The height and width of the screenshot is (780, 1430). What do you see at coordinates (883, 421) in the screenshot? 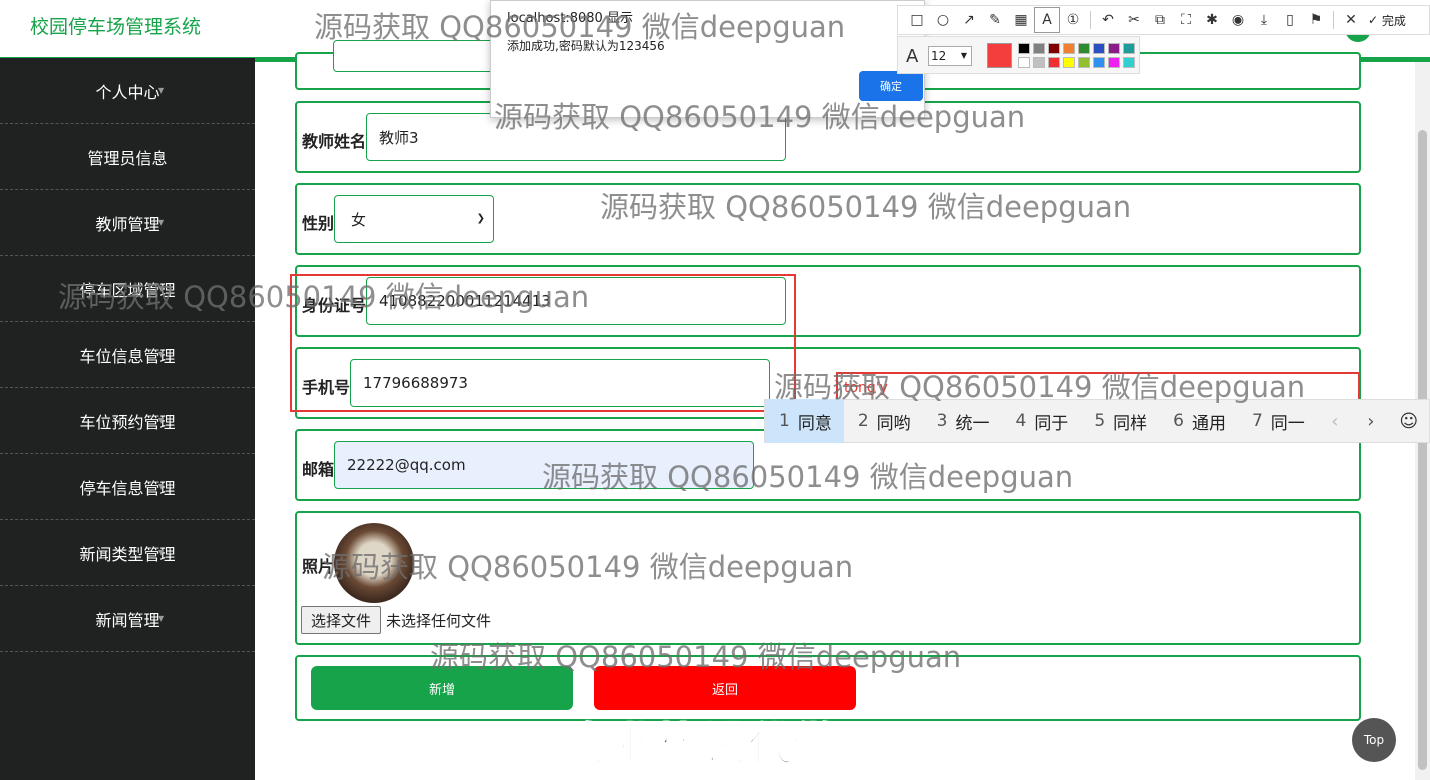
I see `ime-candidate: 2 同哟` at bounding box center [883, 421].